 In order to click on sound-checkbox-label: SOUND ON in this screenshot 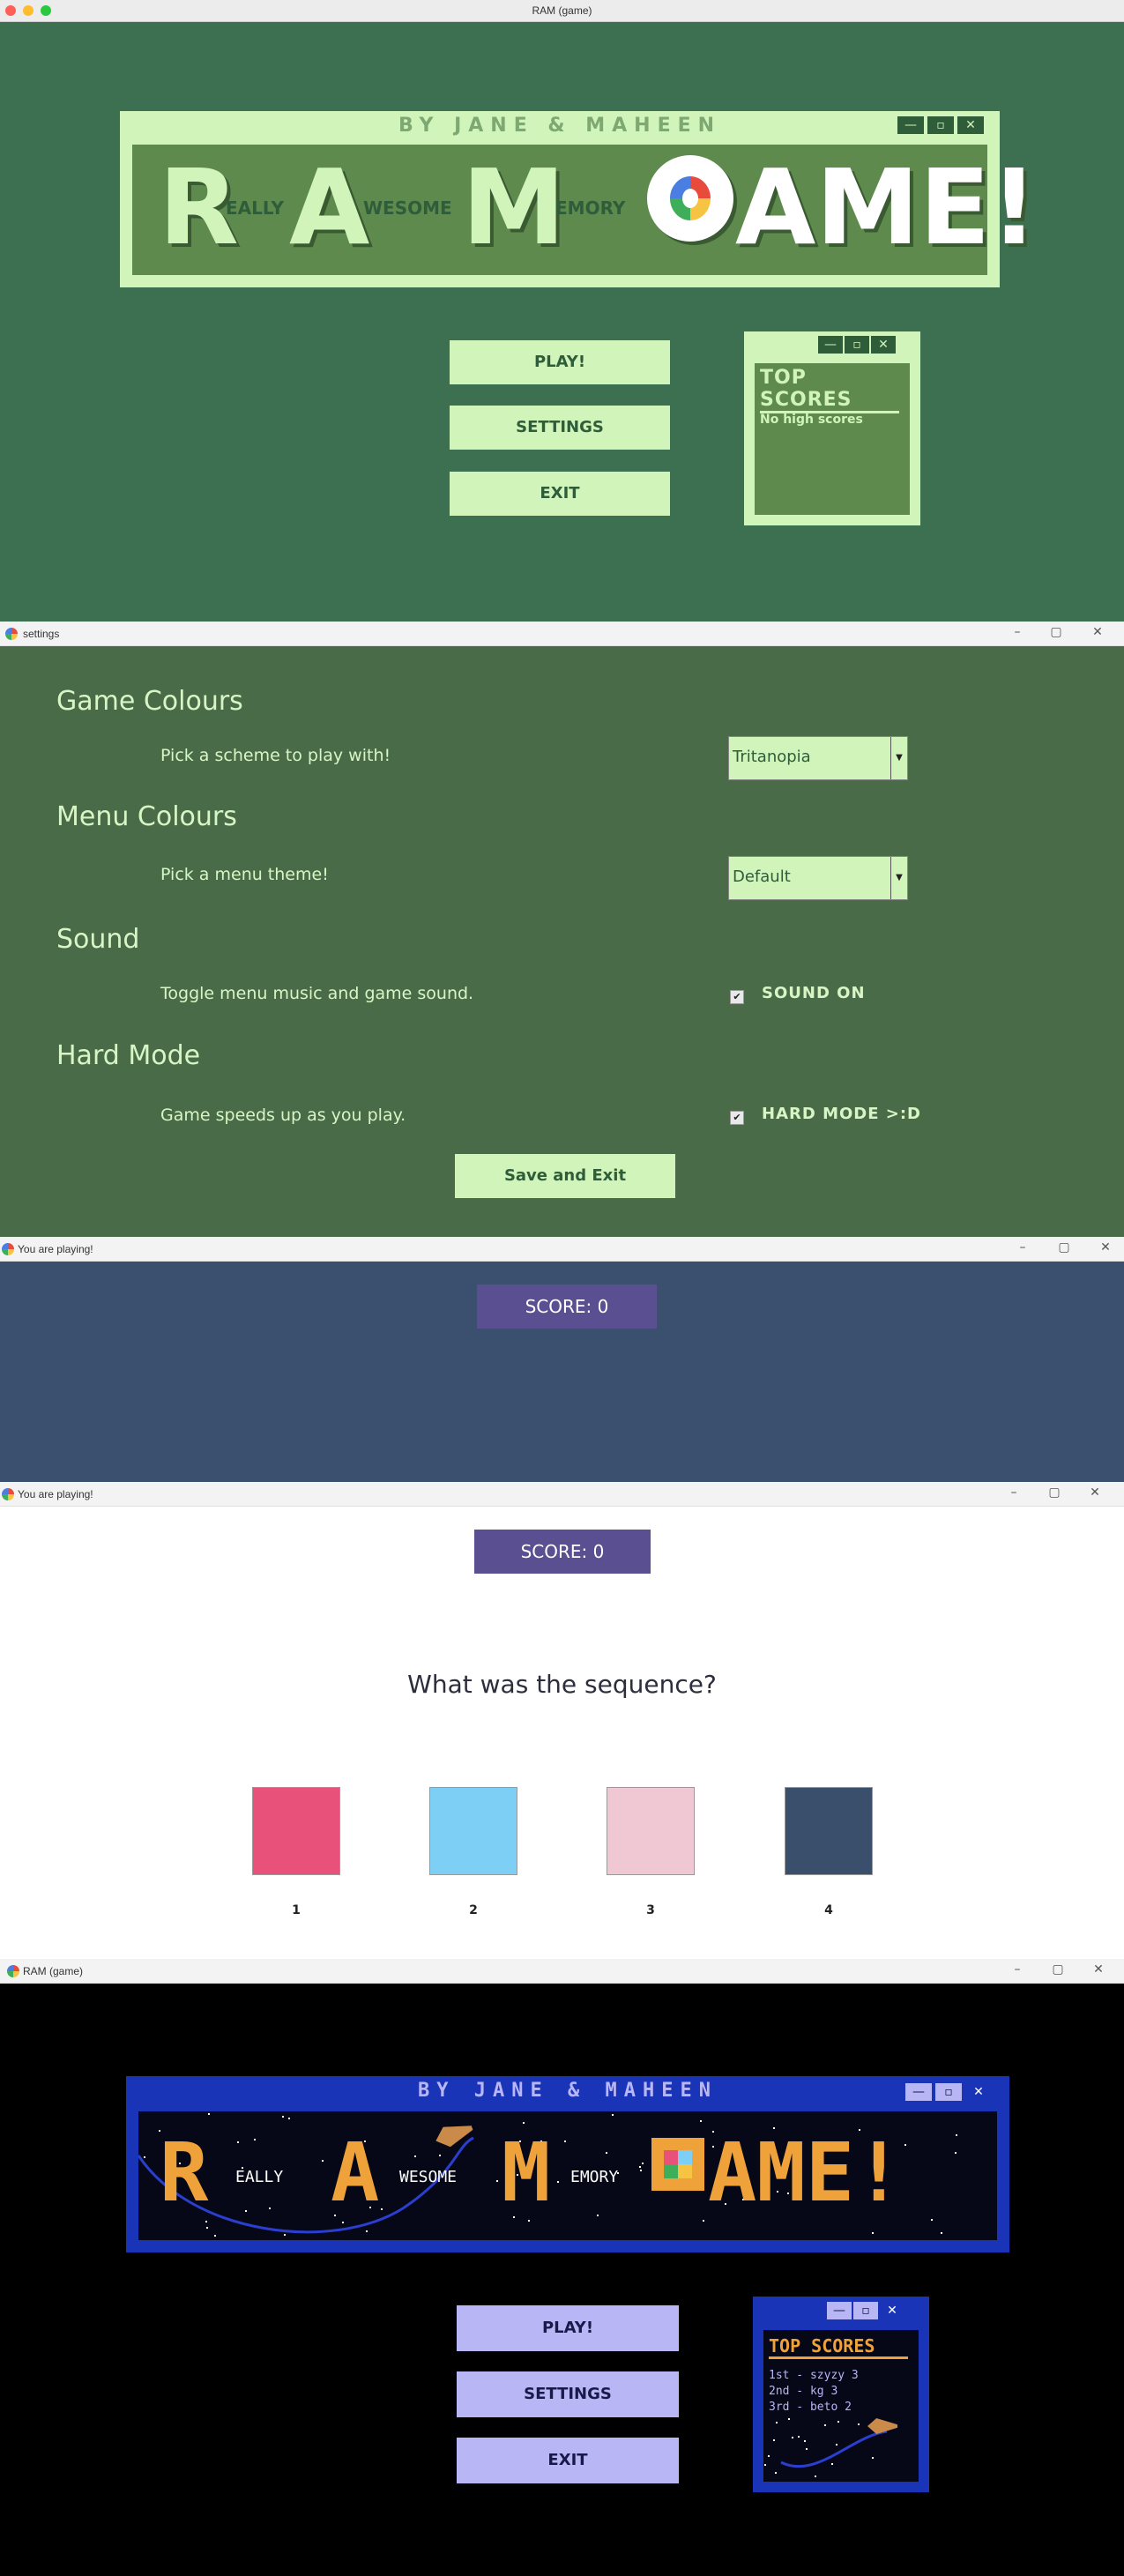, I will do `click(814, 993)`.